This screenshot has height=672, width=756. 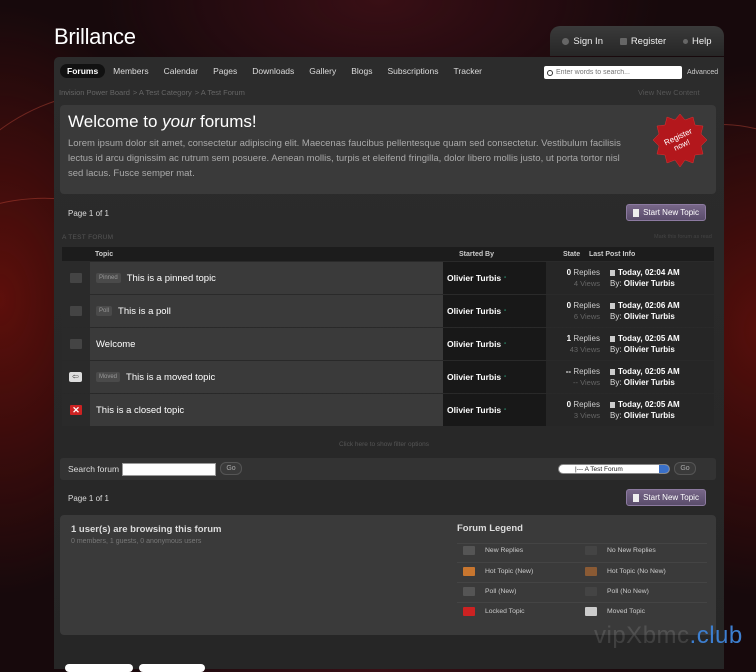 I want to click on new-topic-icon, so click(x=636, y=212).